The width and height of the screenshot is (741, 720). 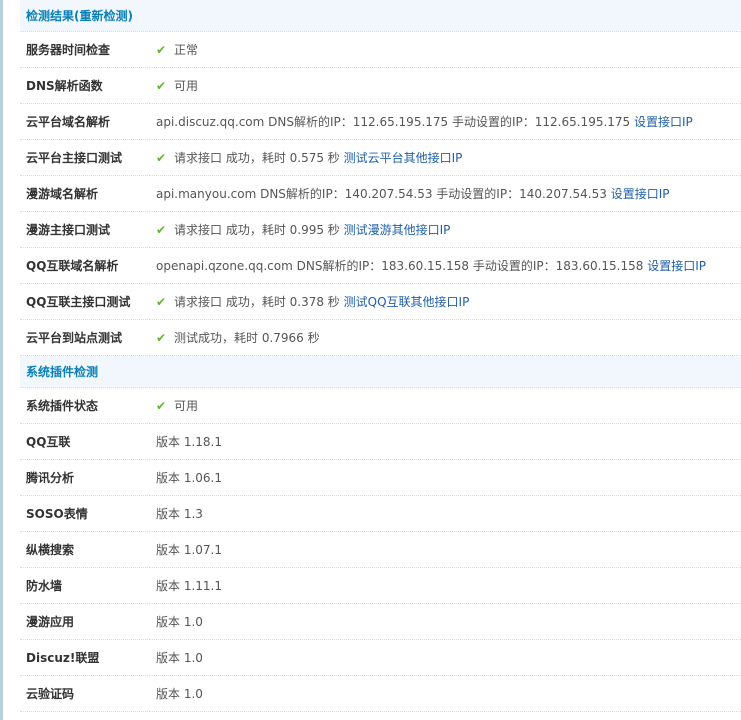 I want to click on value-text: 版本 1.3, so click(x=179, y=514).